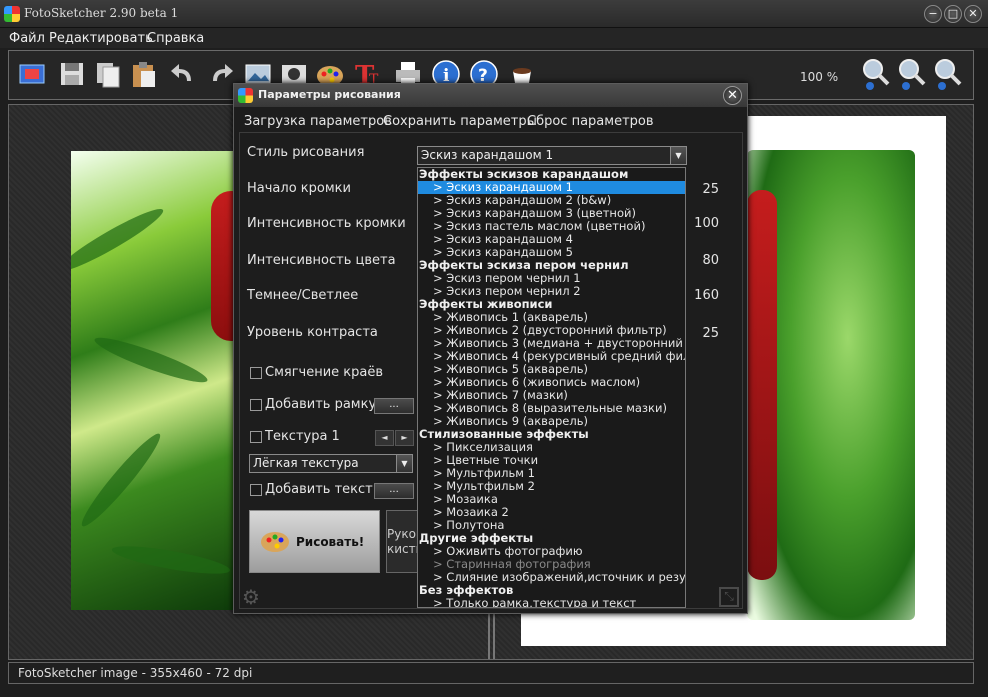 Image resolution: width=988 pixels, height=697 pixels. I want to click on window-title: FotoSketcher 2.90 beta 1, so click(101, 13).